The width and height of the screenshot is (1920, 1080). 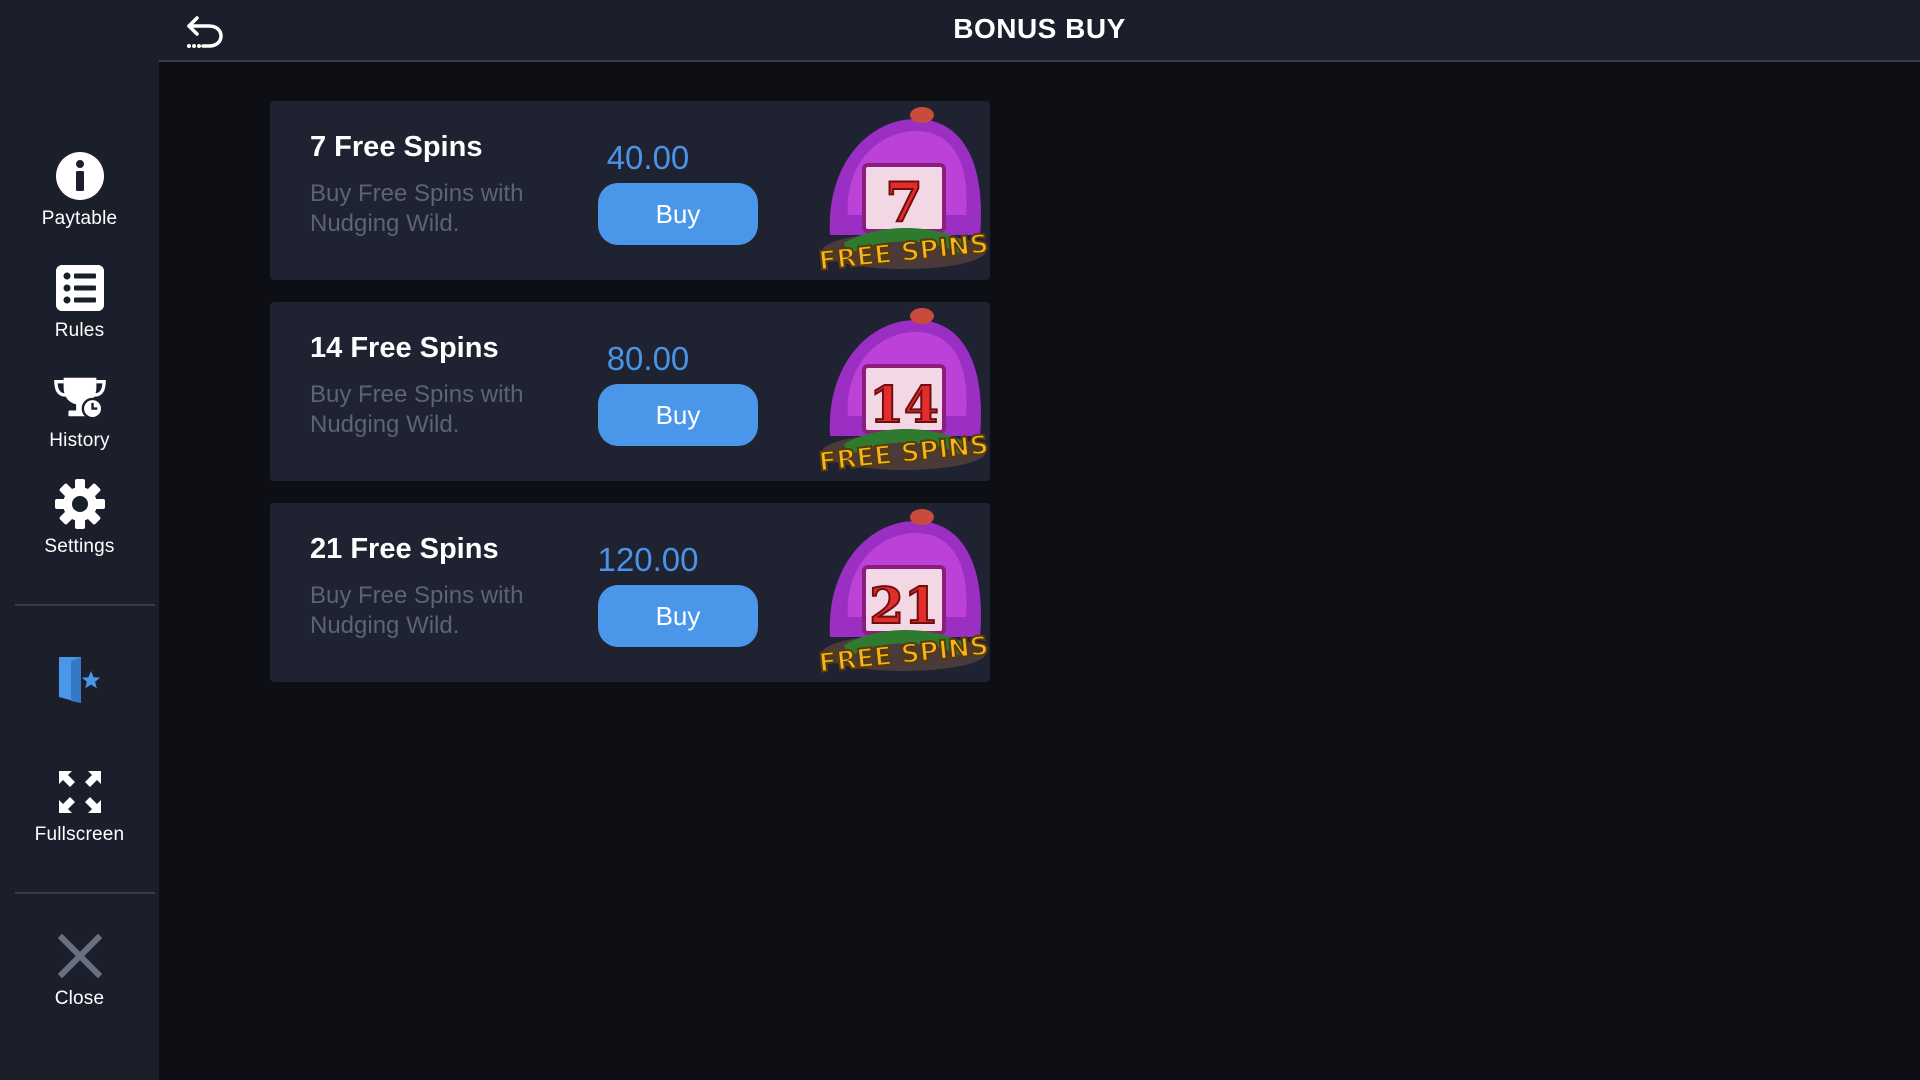 I want to click on header-bar: BONUS BUY, so click(x=1039, y=31).